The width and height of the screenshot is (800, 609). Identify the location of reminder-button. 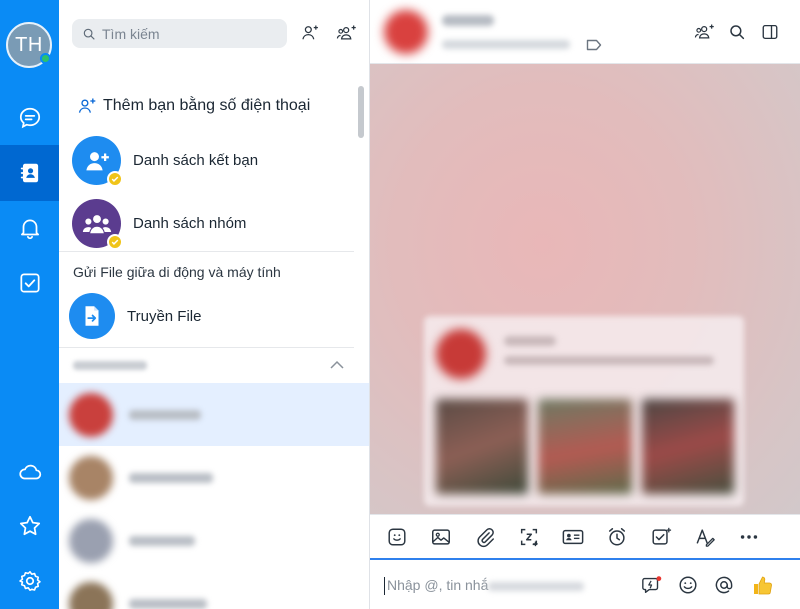
(617, 537).